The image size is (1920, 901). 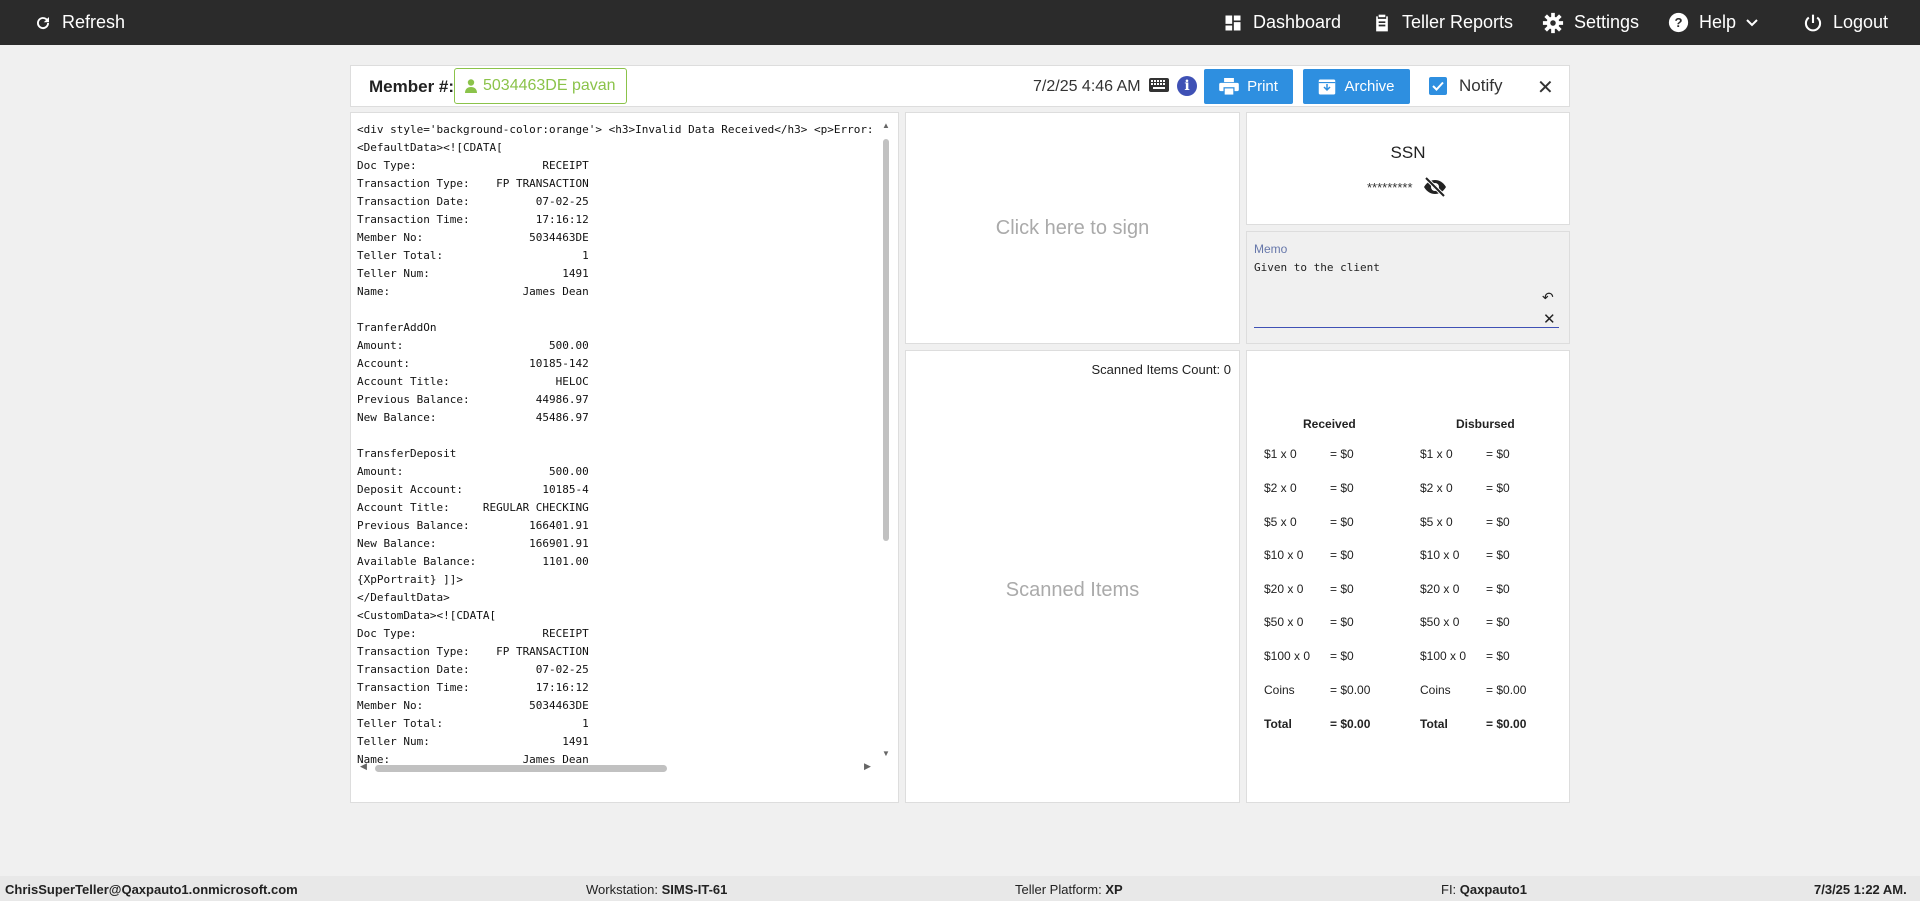 I want to click on logout-button: Logout, so click(x=1845, y=22).